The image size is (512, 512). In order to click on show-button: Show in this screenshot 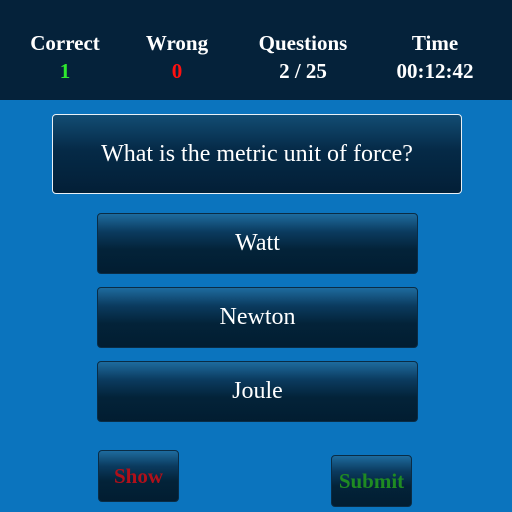, I will do `click(138, 476)`.